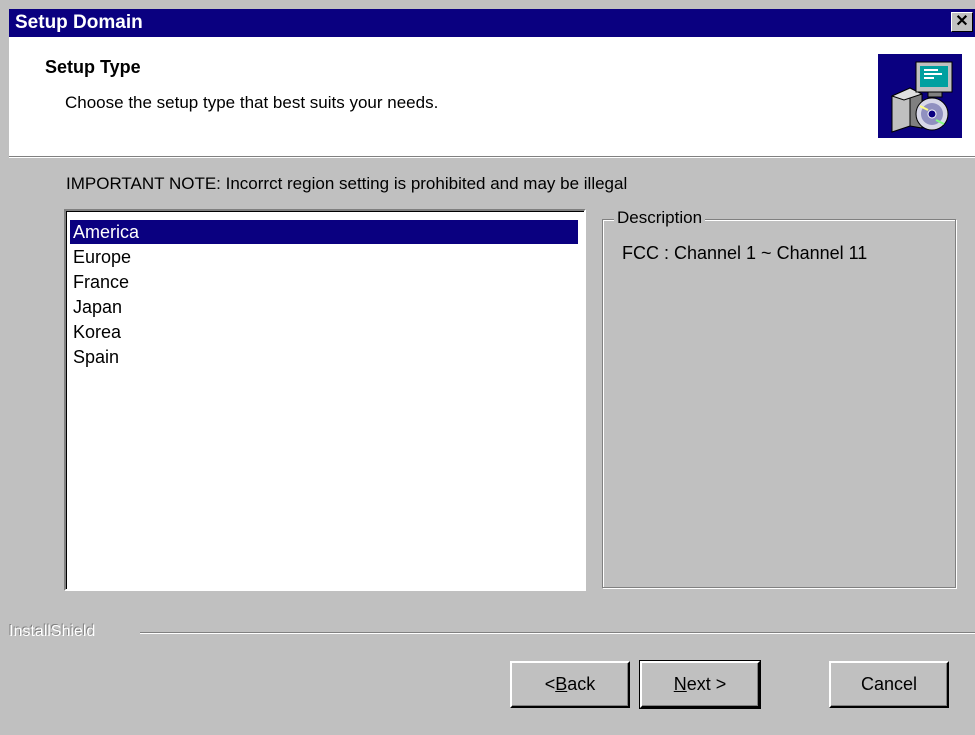 The image size is (975, 735). What do you see at coordinates (324, 232) in the screenshot?
I see `list-item-america: America` at bounding box center [324, 232].